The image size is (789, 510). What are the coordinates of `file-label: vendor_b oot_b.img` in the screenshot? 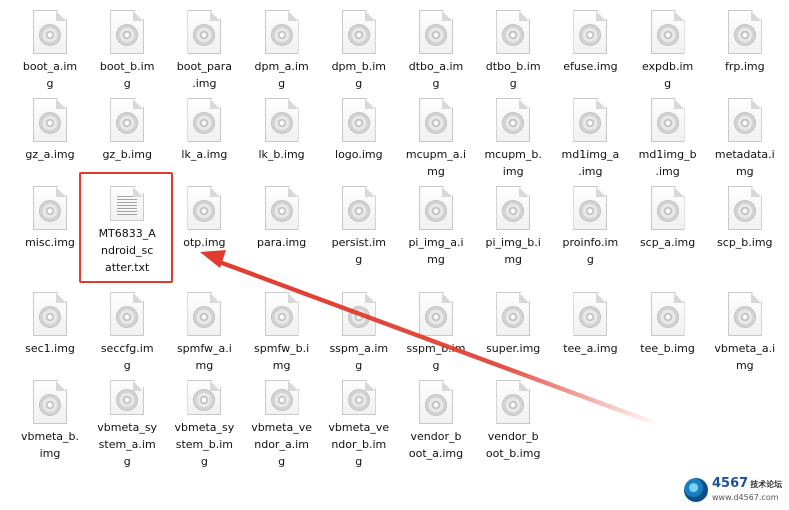 It's located at (513, 445).